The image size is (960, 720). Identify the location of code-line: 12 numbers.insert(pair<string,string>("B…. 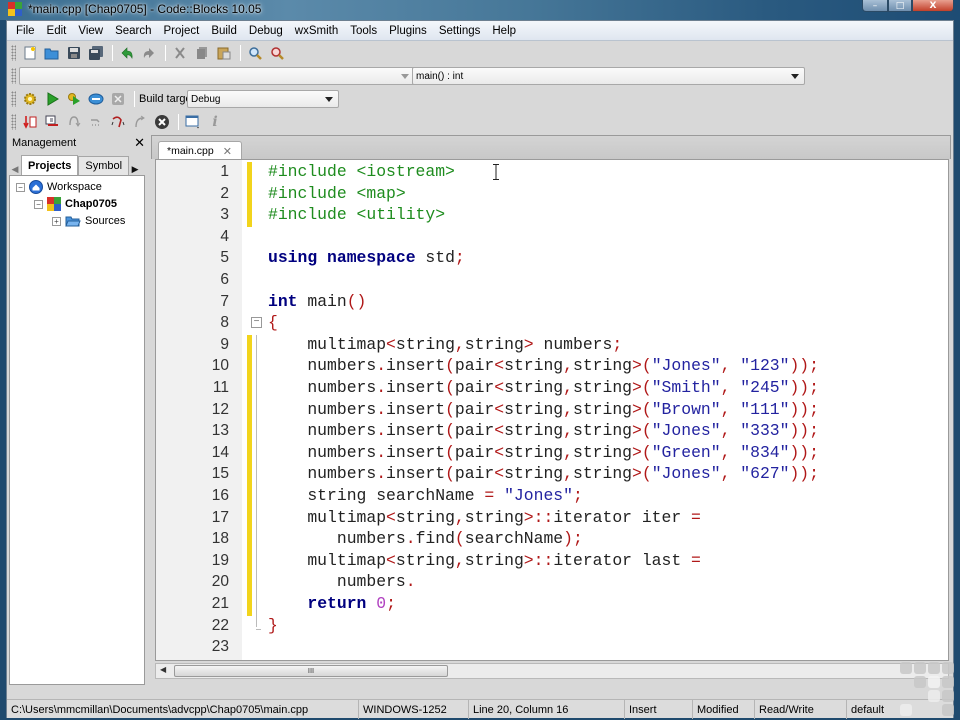
(552, 410).